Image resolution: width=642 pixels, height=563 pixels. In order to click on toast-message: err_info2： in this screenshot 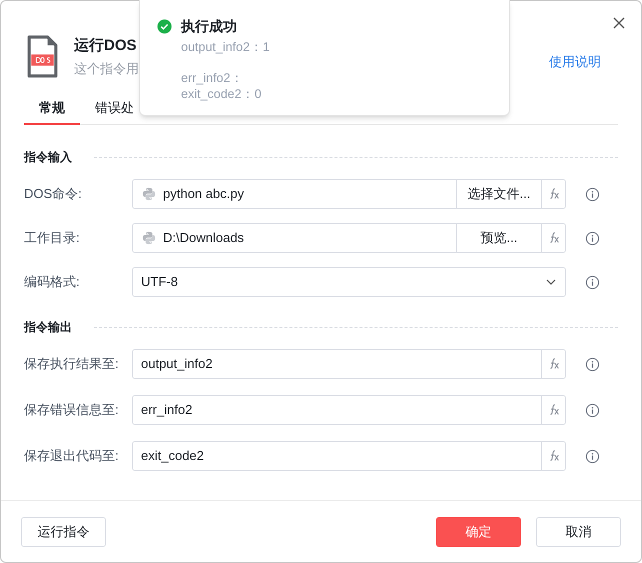, I will do `click(212, 78)`.